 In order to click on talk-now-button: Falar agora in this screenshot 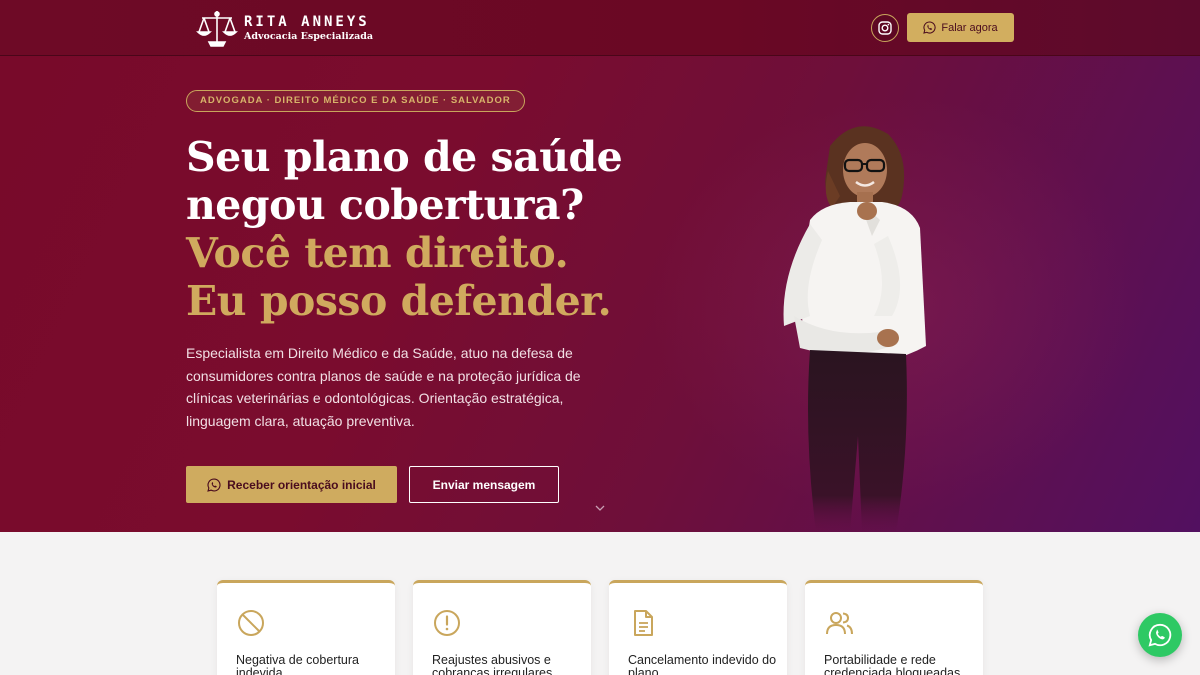, I will do `click(960, 27)`.